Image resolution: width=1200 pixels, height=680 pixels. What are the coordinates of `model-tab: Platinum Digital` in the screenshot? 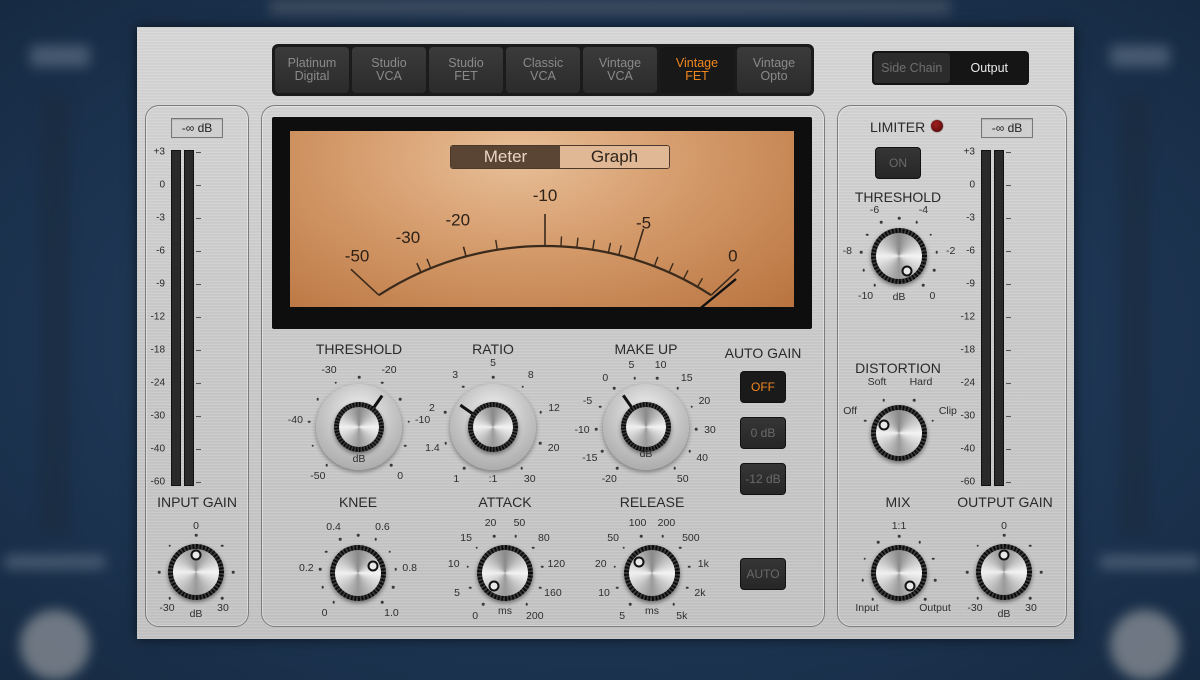 It's located at (312, 70).